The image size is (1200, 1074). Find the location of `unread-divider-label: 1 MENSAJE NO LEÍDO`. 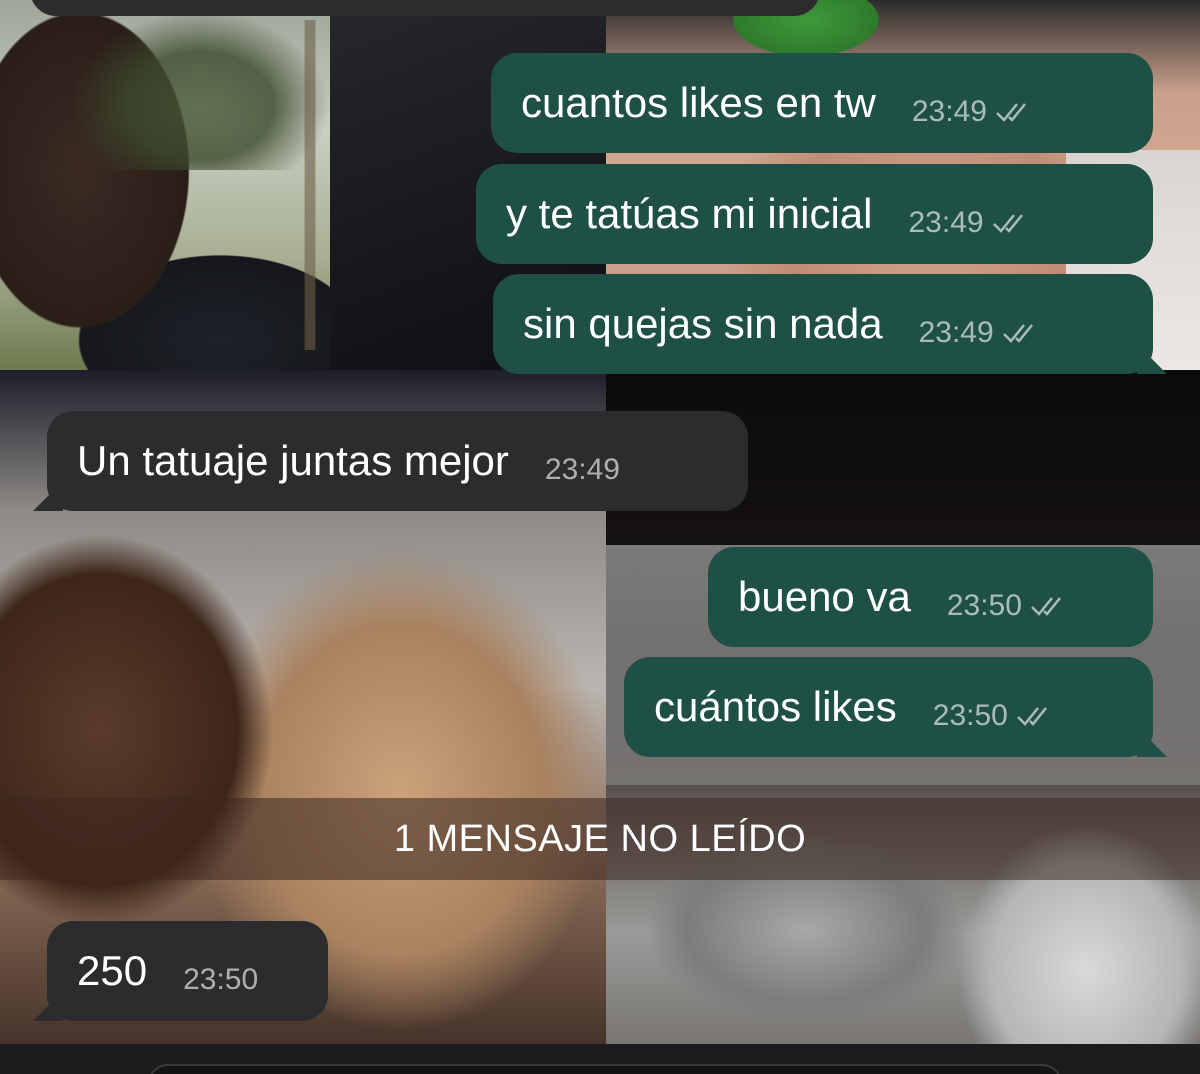

unread-divider-label: 1 MENSAJE NO LEÍDO is located at coordinates (600, 838).